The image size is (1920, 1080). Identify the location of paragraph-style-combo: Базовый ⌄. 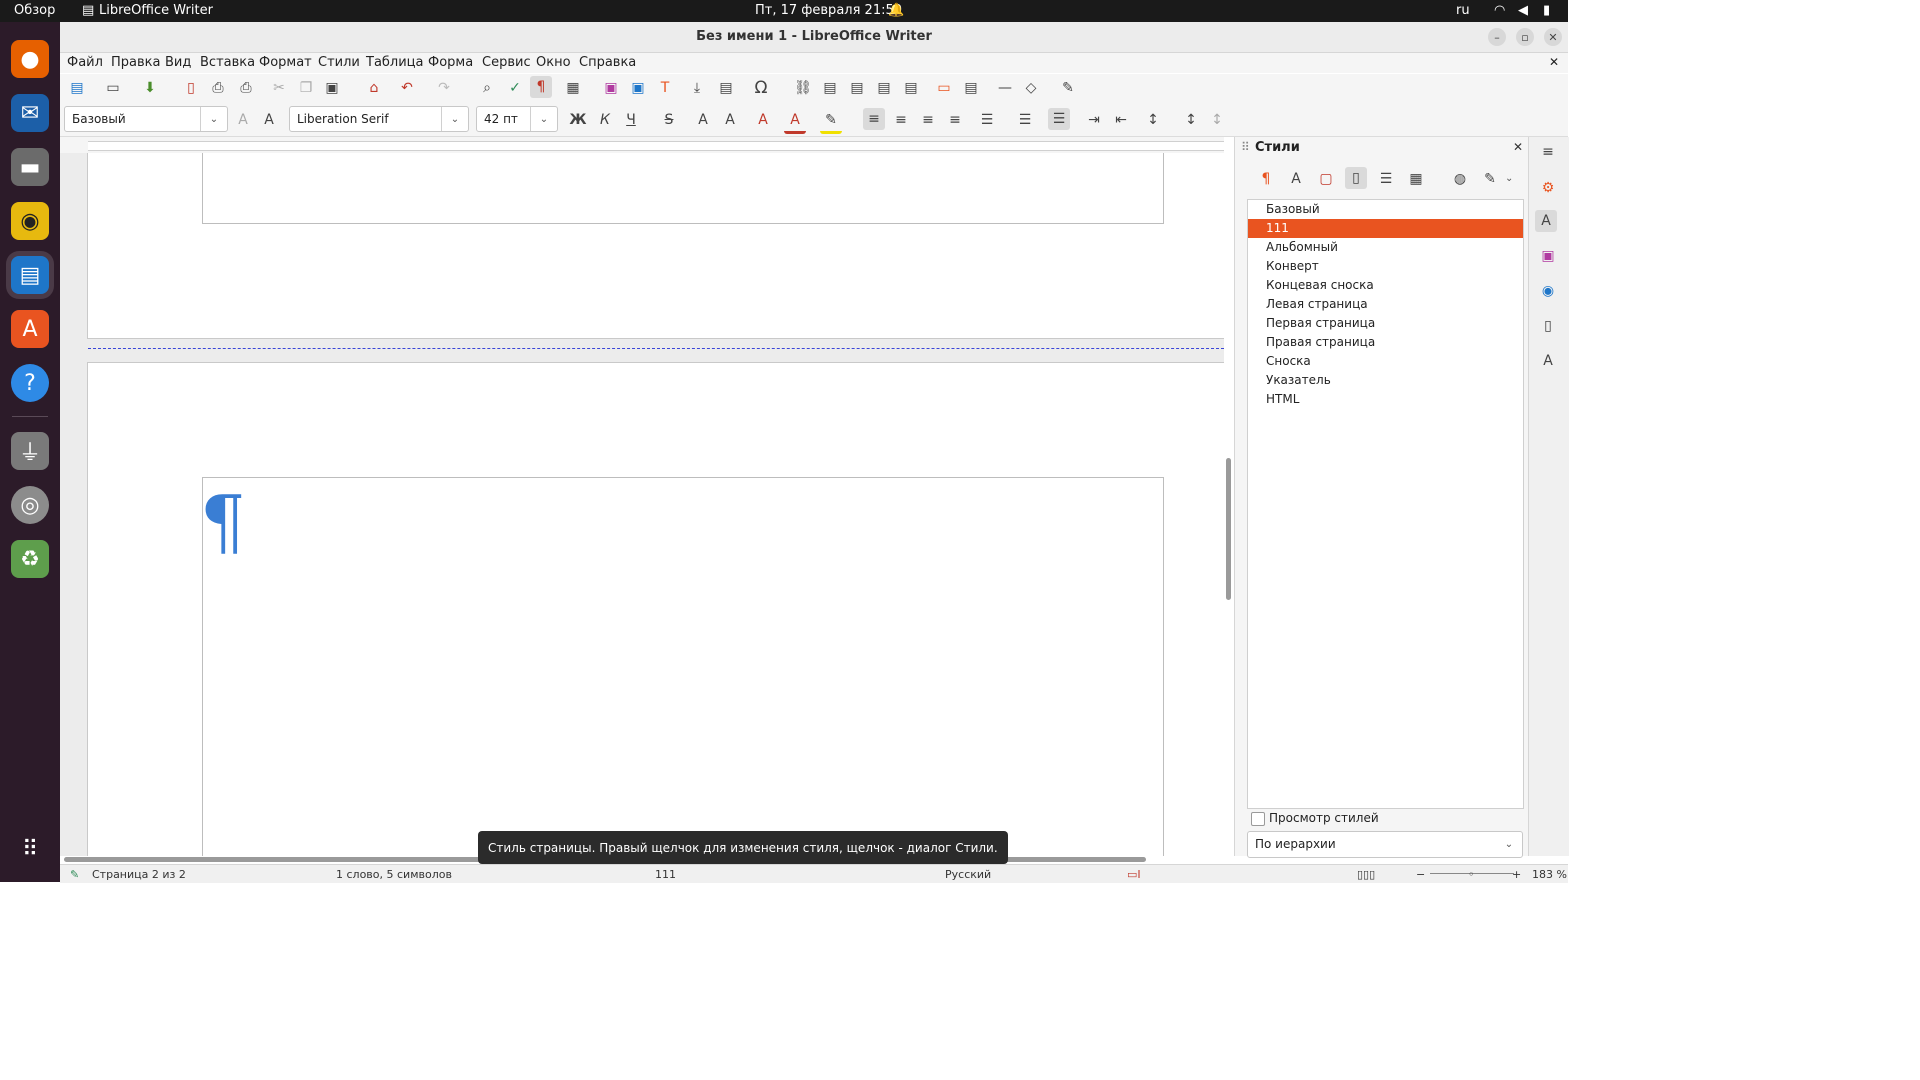
(146, 119).